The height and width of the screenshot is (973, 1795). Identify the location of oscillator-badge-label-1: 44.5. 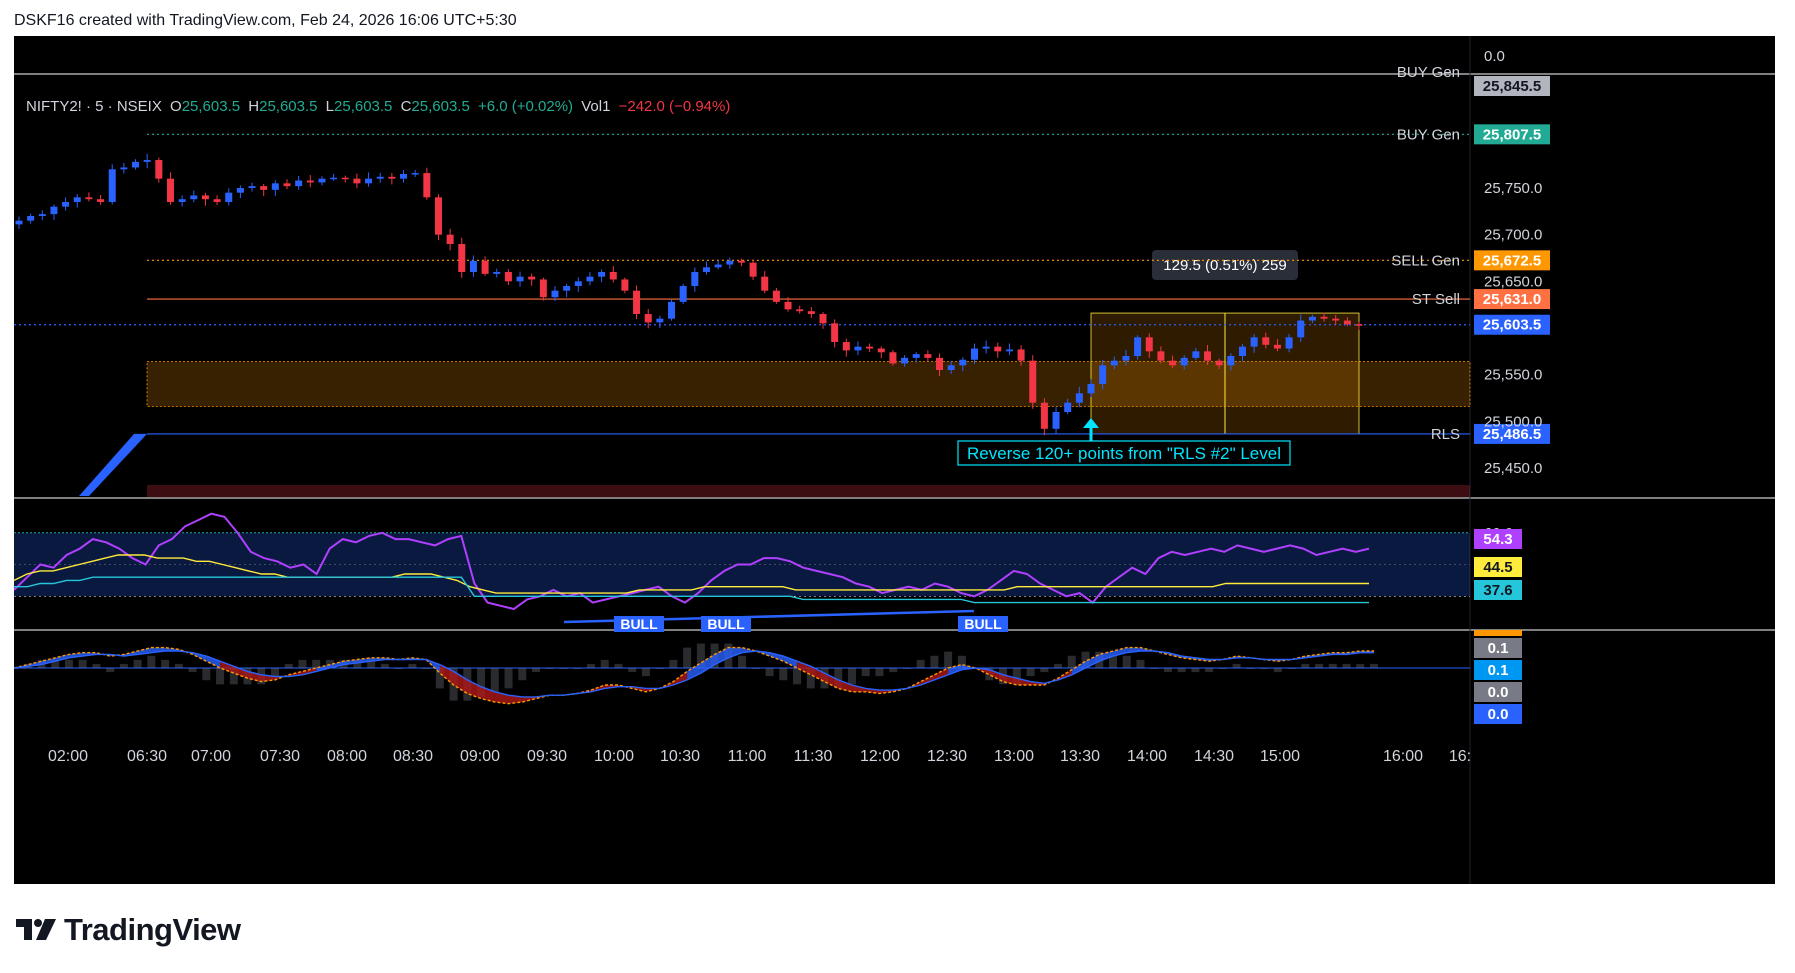
(1497, 567).